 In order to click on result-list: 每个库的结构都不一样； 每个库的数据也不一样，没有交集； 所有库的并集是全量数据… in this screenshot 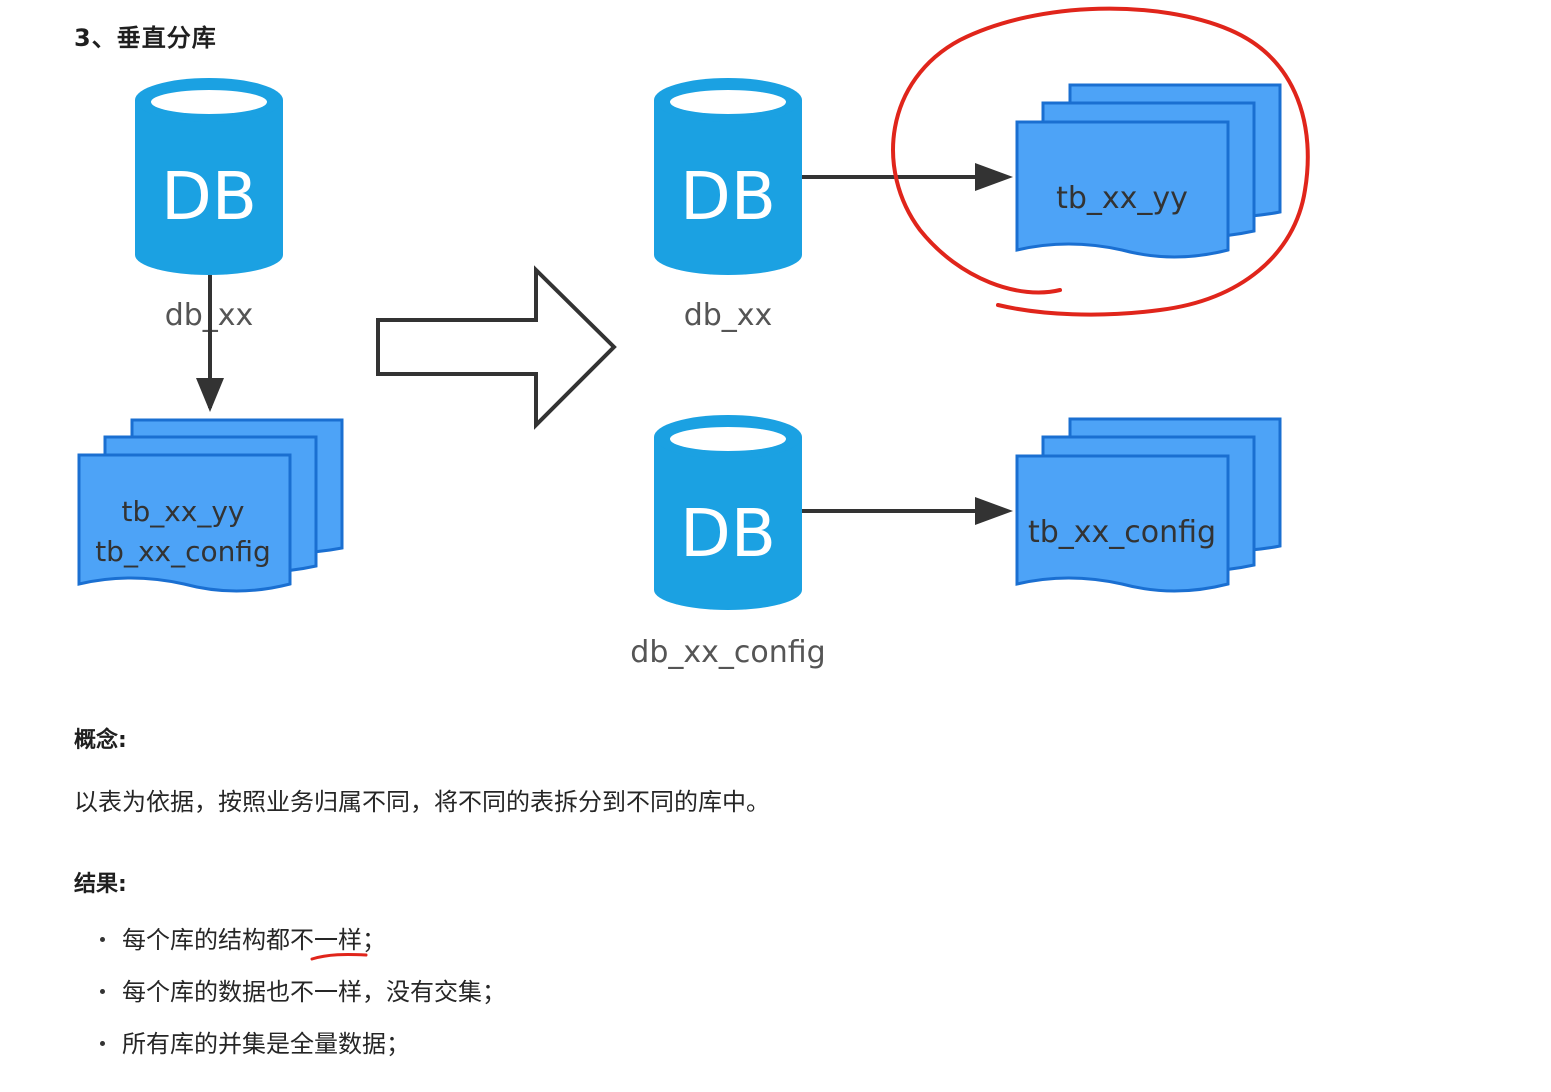, I will do `click(302, 996)`.